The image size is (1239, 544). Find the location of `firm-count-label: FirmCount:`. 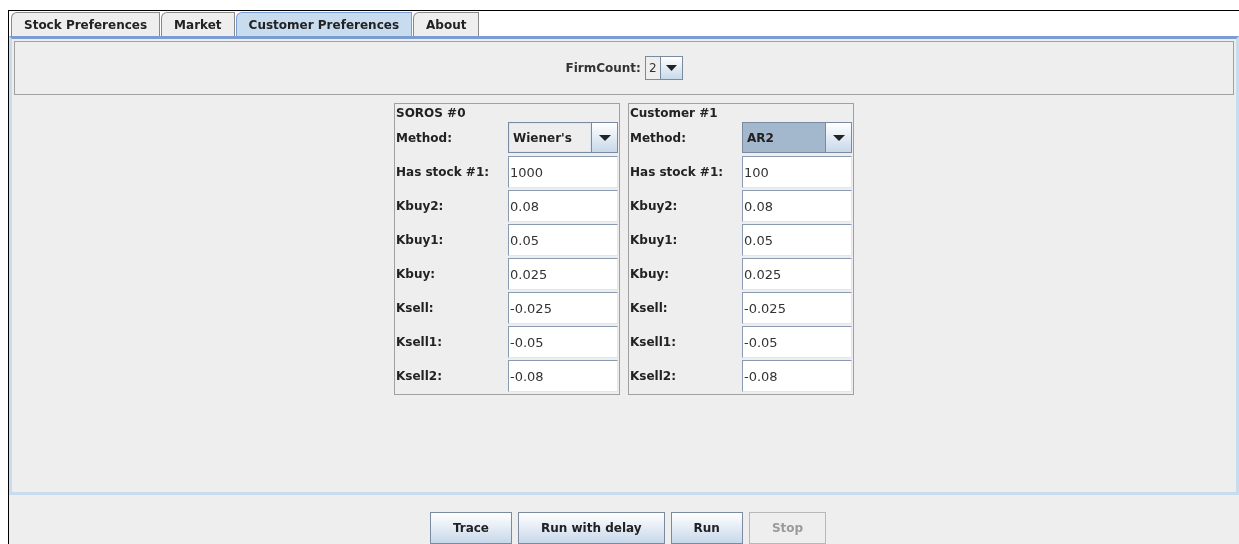

firm-count-label: FirmCount: is located at coordinates (603, 68).